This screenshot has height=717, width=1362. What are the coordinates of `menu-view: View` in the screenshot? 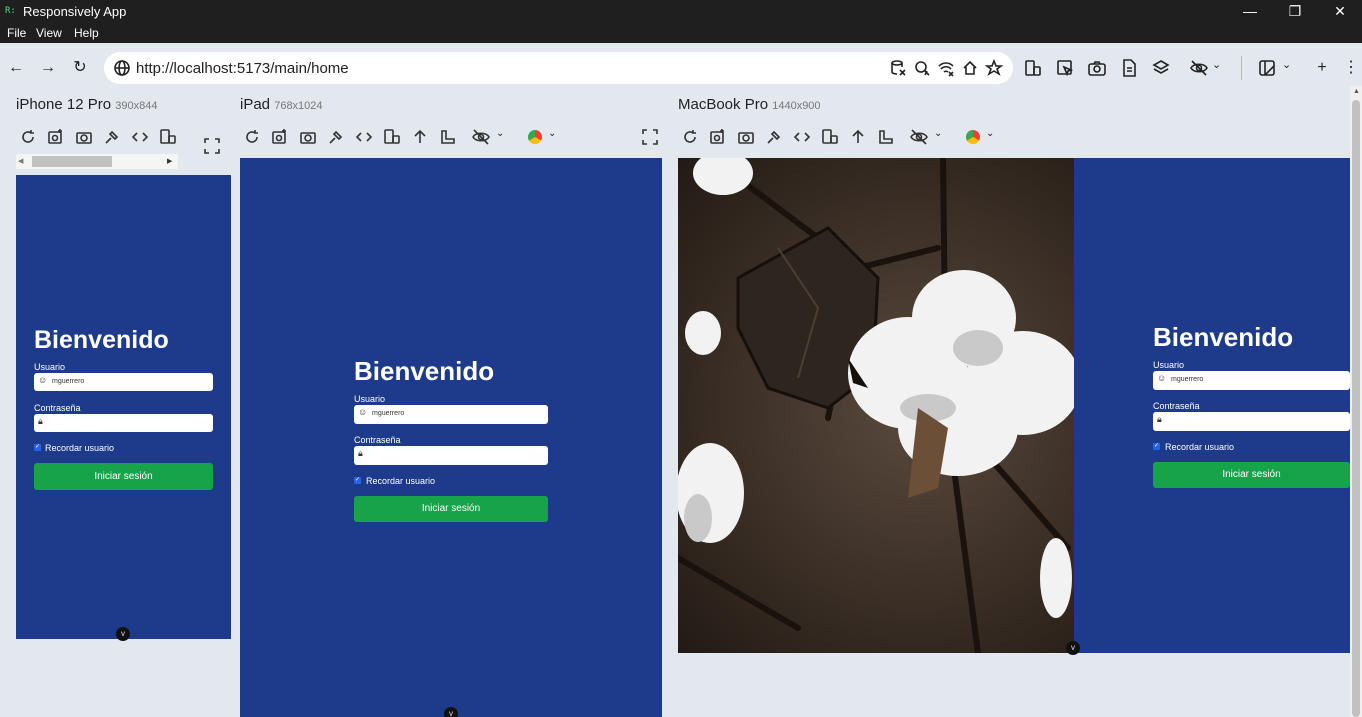 It's located at (49, 33).